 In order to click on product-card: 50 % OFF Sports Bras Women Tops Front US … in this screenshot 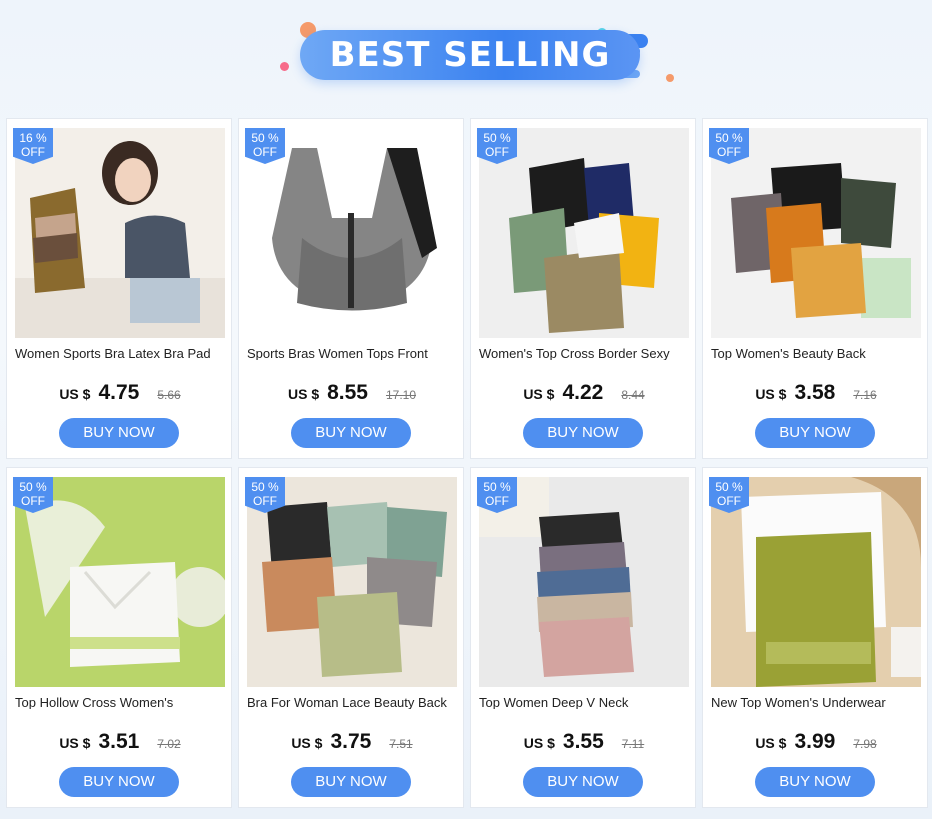, I will do `click(351, 288)`.